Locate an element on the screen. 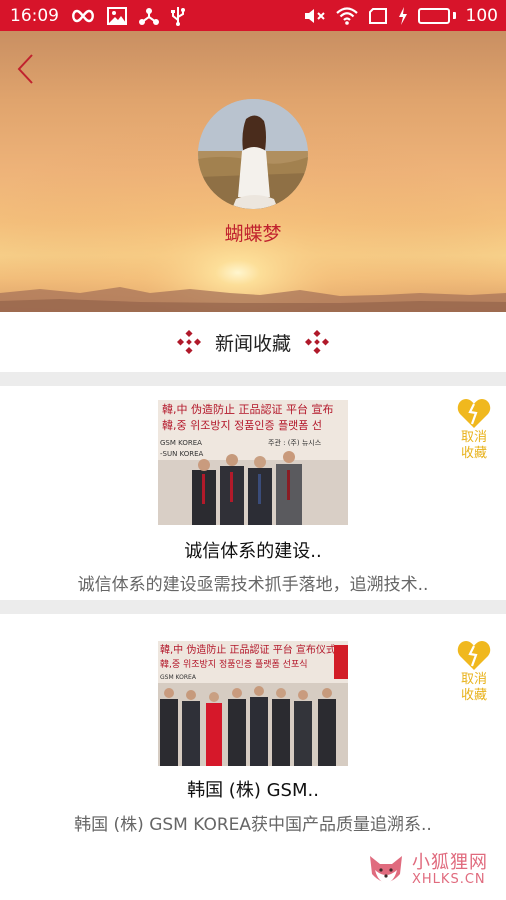  svg-text: 韓,中 伪造防止 正品認证 平台 宣布仪式 is located at coordinates (248, 649).